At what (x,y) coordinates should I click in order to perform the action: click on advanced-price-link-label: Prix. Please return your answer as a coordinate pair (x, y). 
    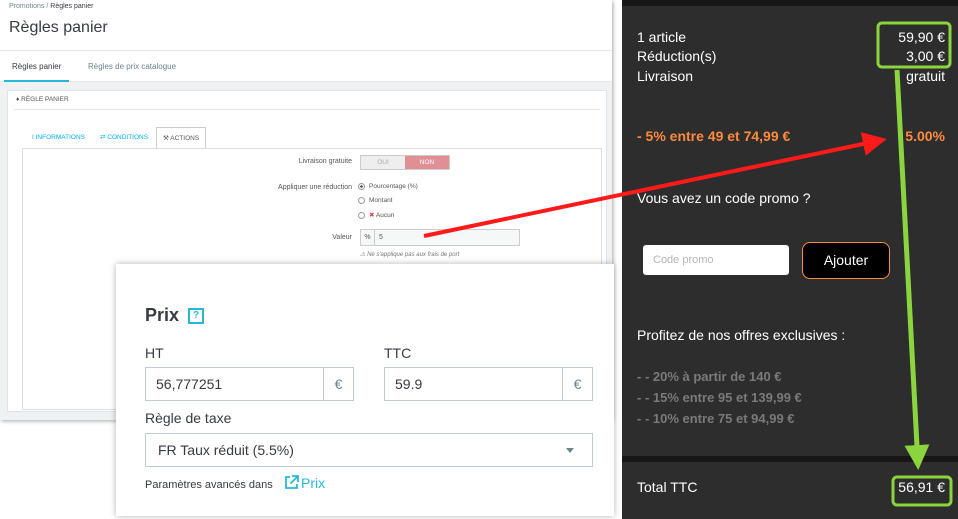
    Looking at the image, I should click on (313, 483).